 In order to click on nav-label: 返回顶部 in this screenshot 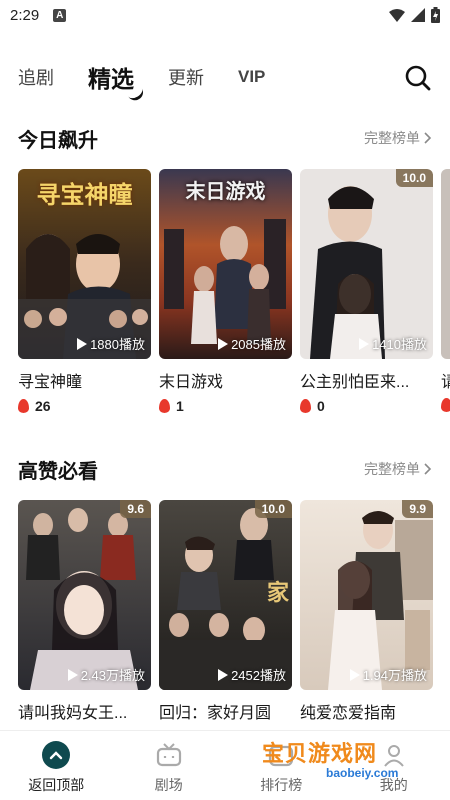, I will do `click(56, 785)`.